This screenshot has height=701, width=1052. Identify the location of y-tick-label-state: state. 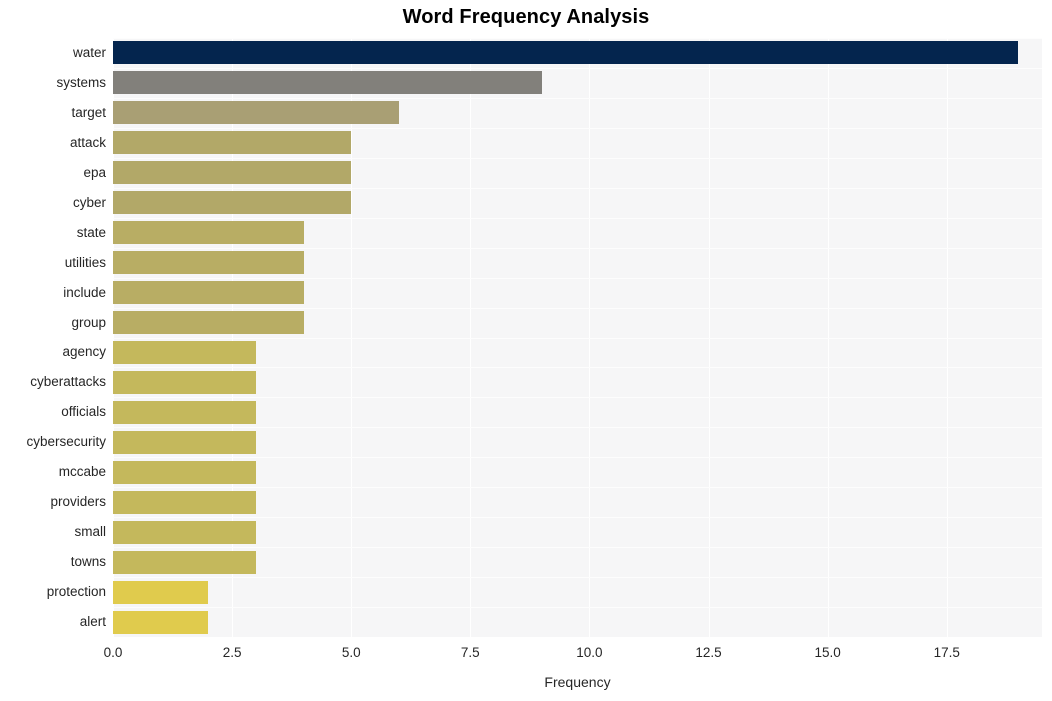
(91, 232).